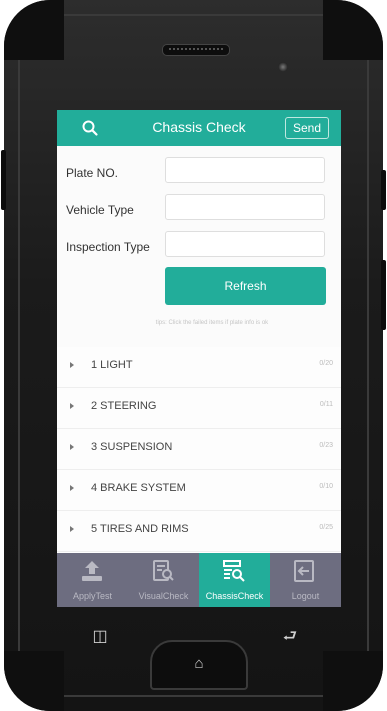 The width and height of the screenshot is (387, 711). I want to click on front-camera, so click(283, 67).